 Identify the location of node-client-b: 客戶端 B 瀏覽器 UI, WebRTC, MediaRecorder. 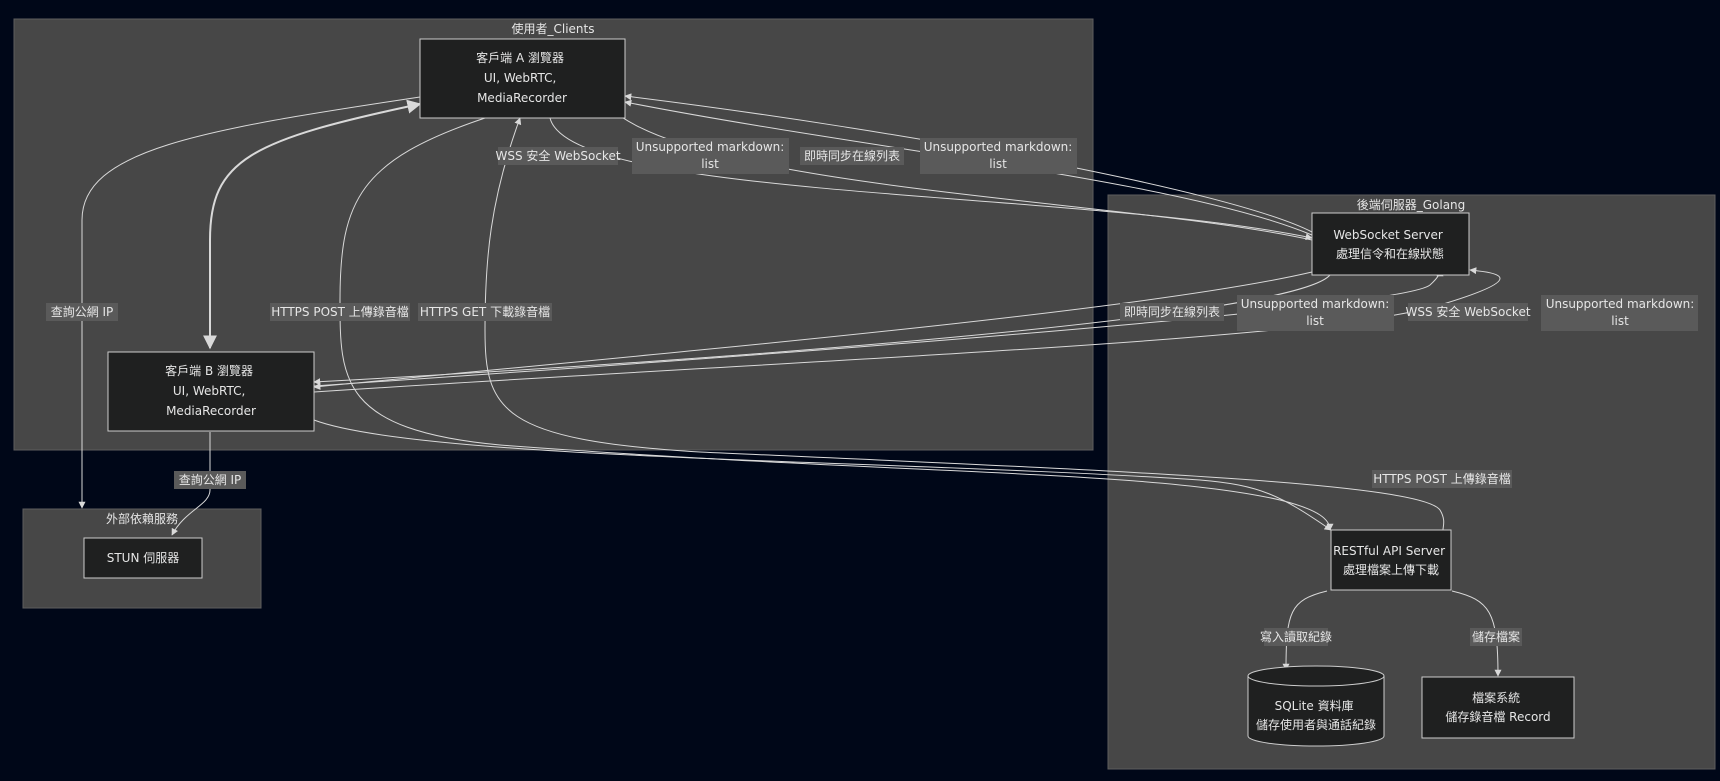
(211, 391).